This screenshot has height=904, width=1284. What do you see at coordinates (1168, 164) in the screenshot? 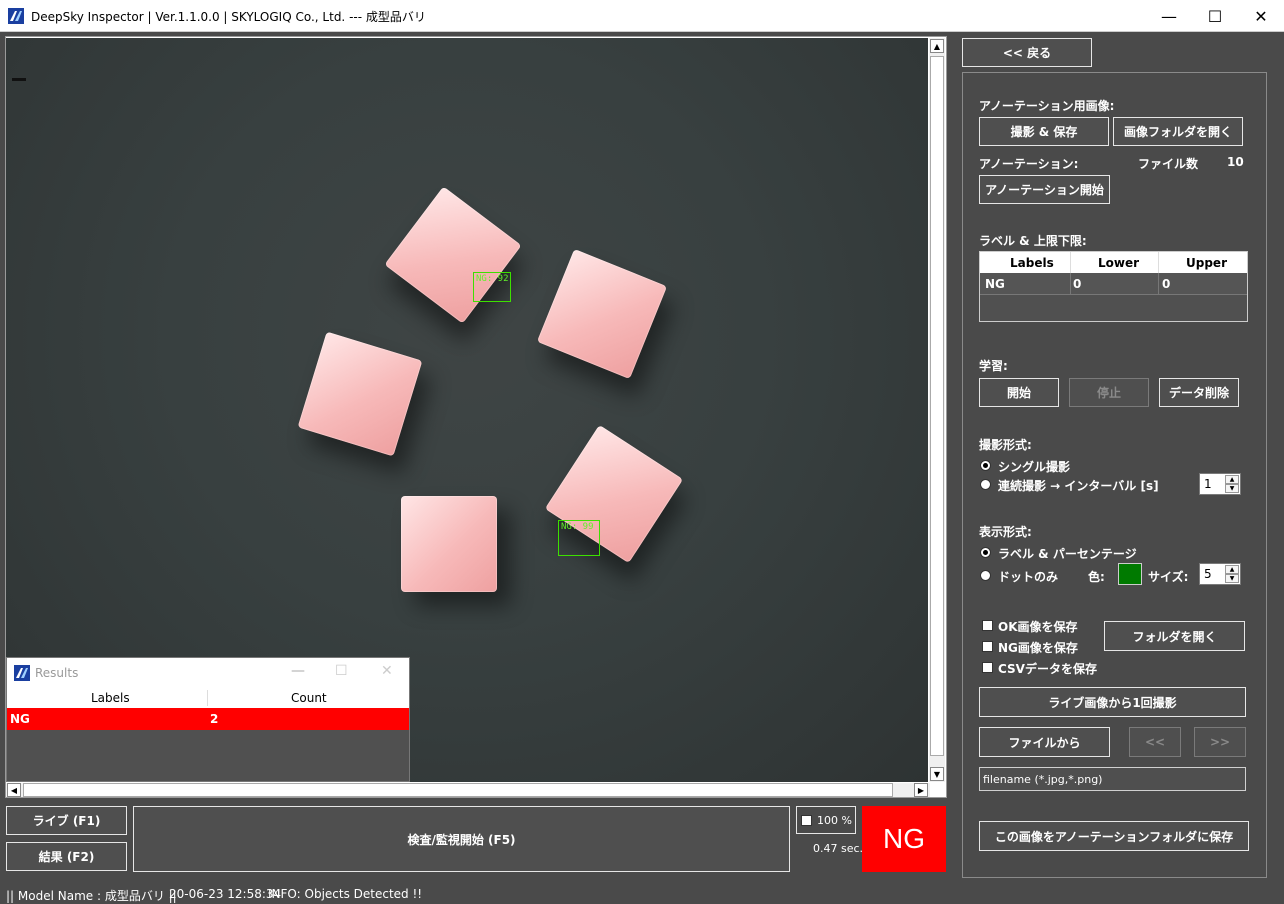
I see `file-count-label: ファイル数` at bounding box center [1168, 164].